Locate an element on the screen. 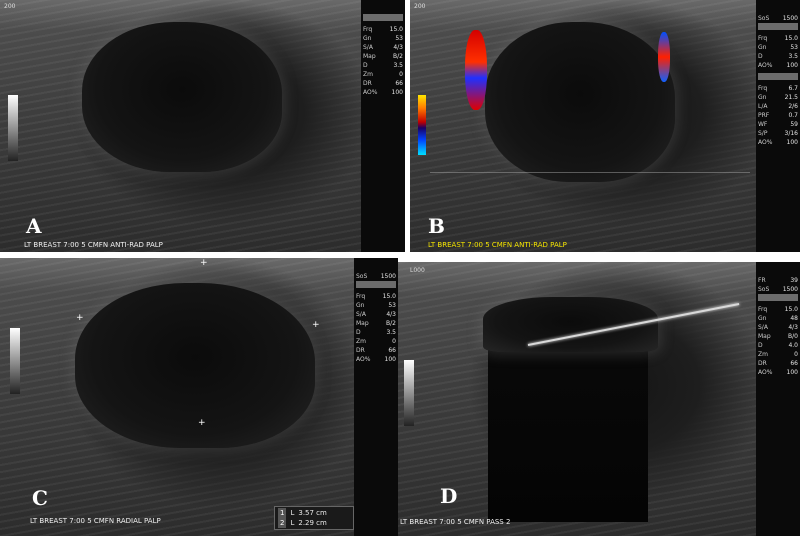 This screenshot has height=536, width=800. param-row: WF 59 is located at coordinates (778, 124).